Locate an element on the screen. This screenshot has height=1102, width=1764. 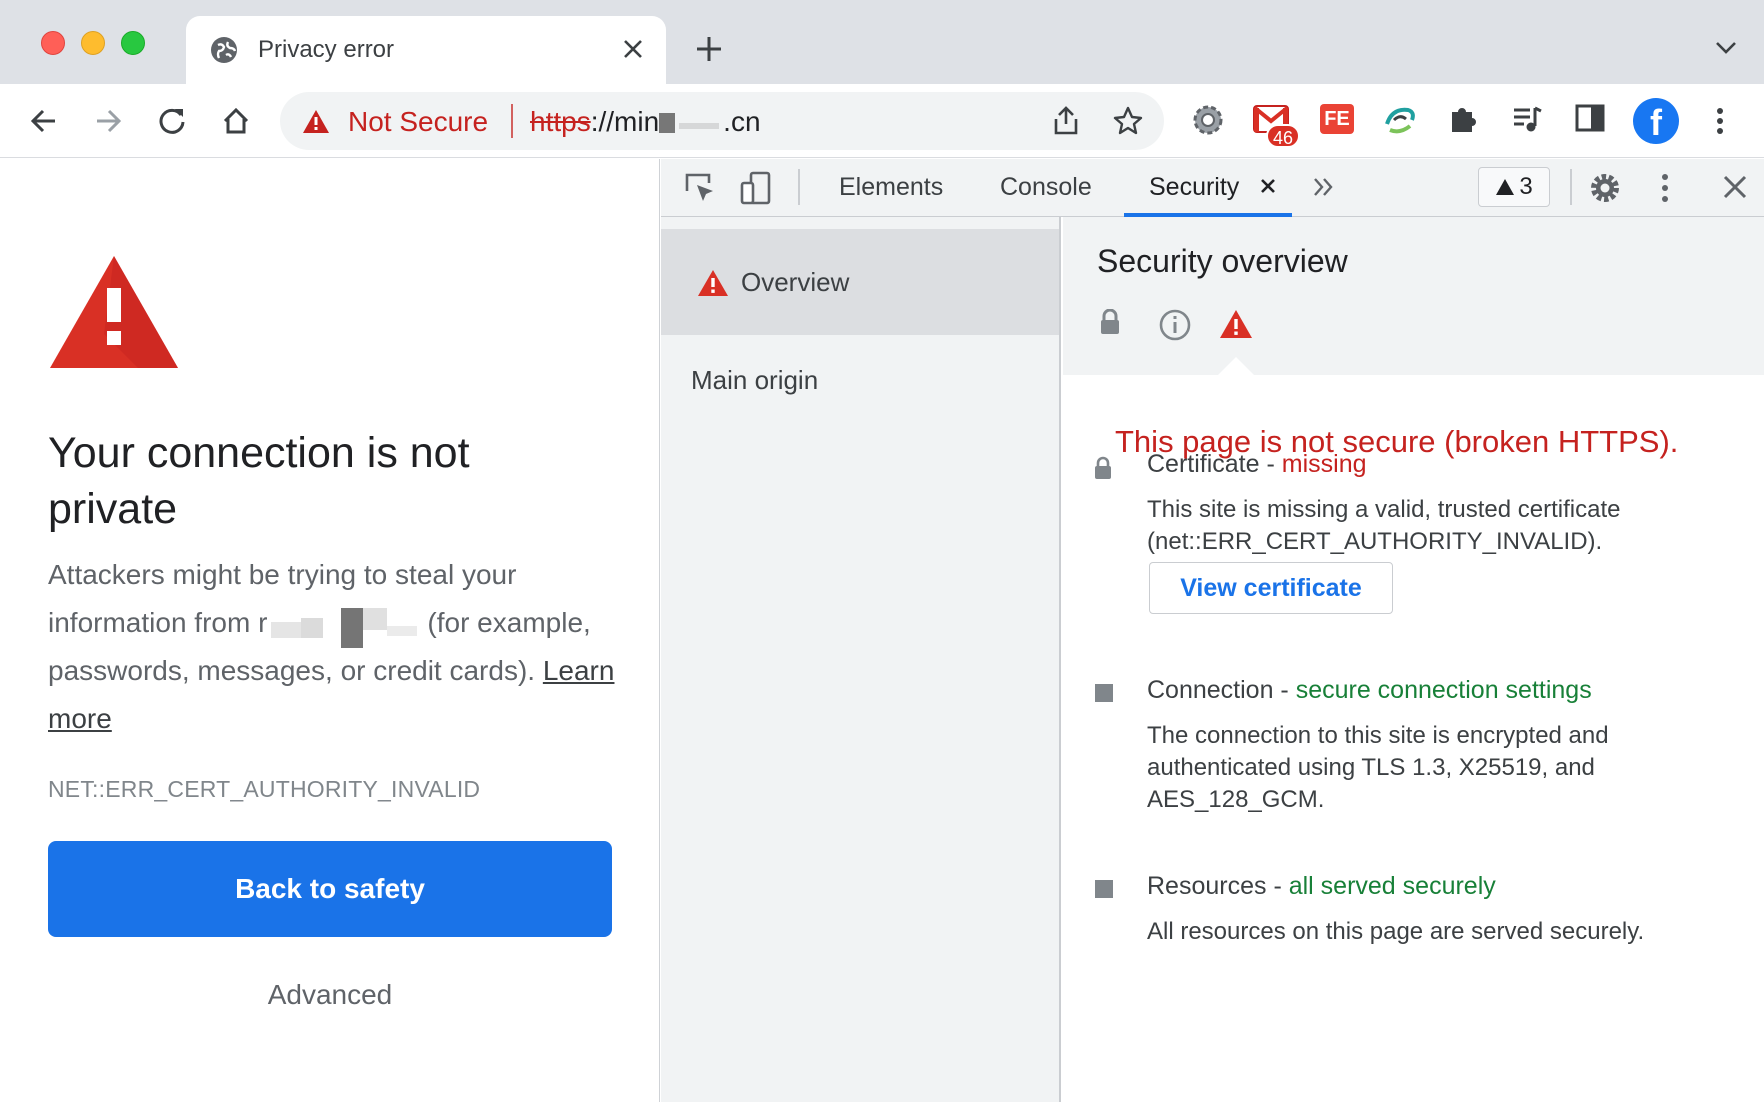
close-tab-icon is located at coordinates (1268, 186).